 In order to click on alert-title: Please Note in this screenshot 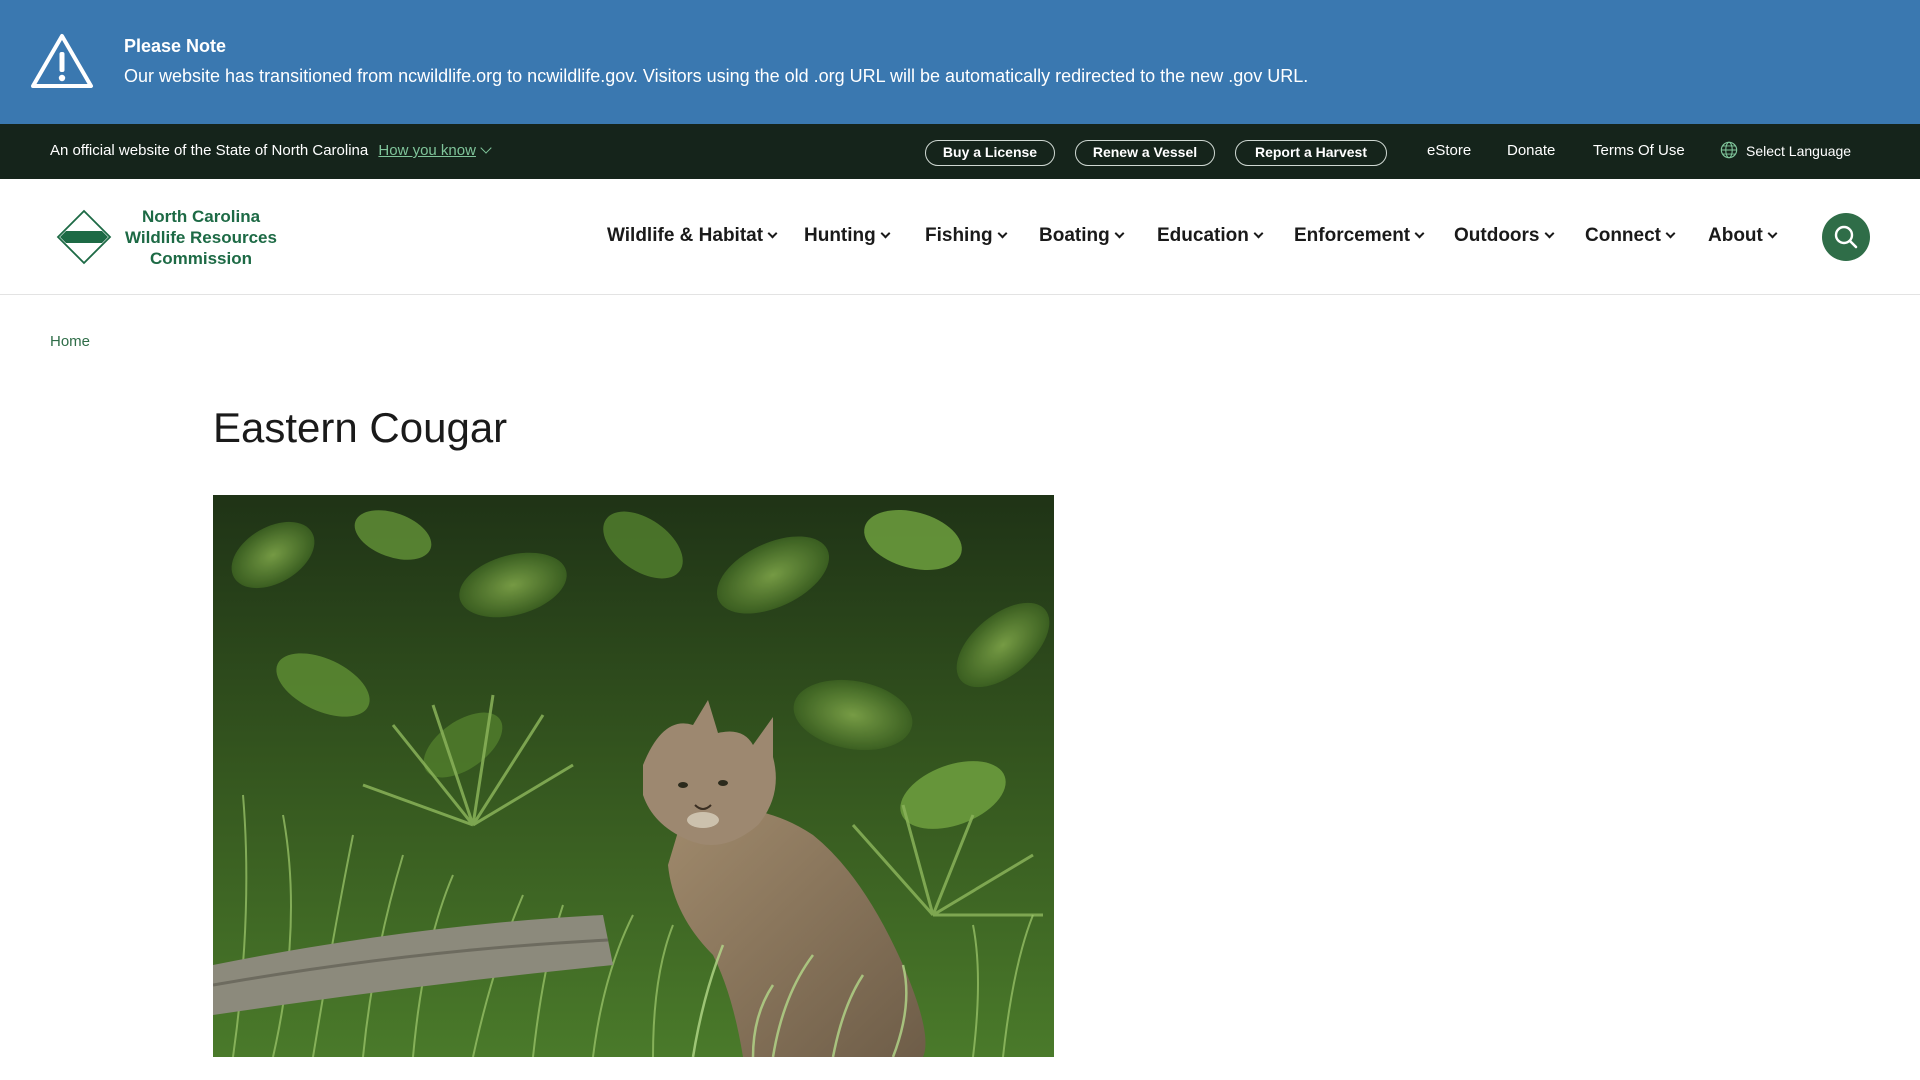, I will do `click(175, 46)`.